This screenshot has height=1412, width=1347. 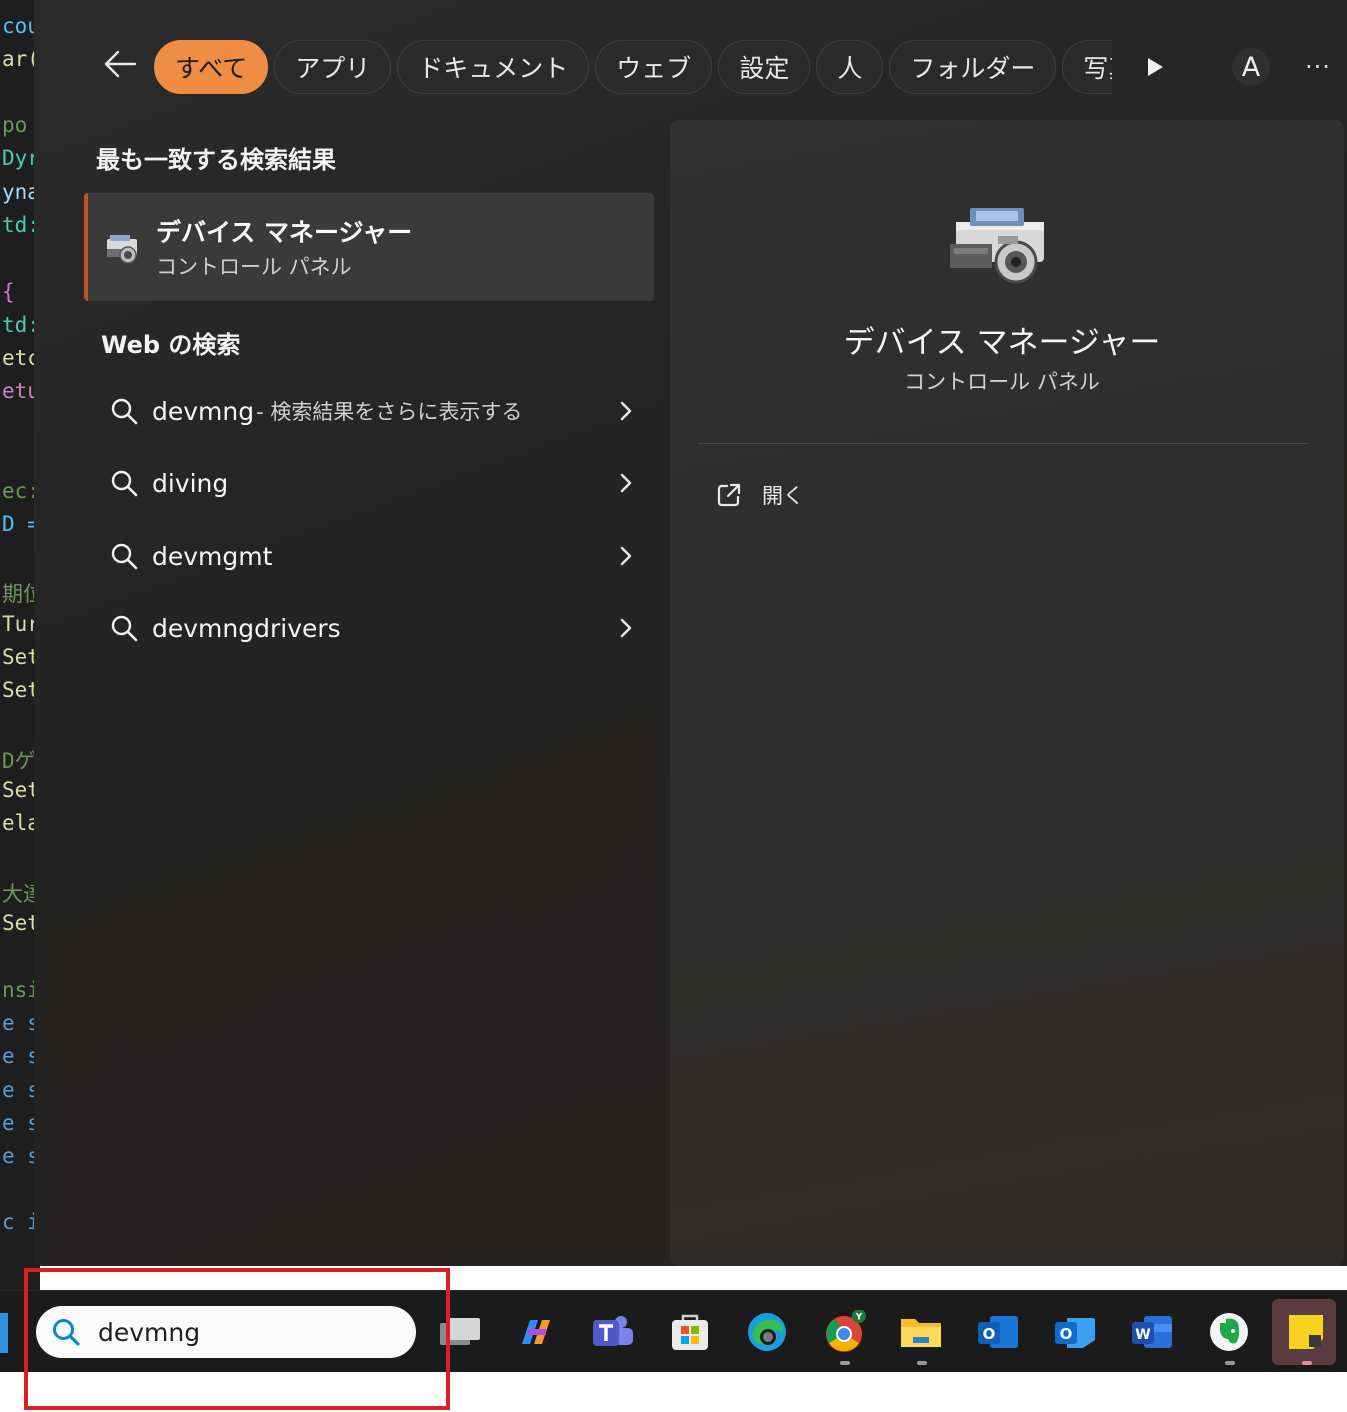 What do you see at coordinates (613, 1332) in the screenshot?
I see `teams-icon` at bounding box center [613, 1332].